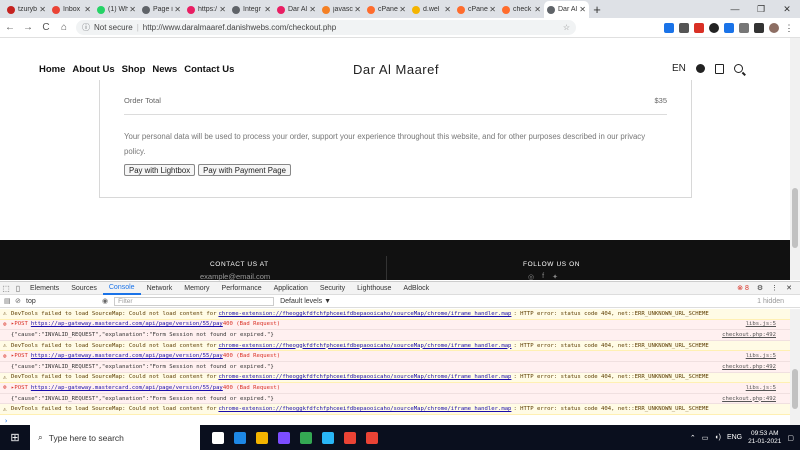 The height and width of the screenshot is (450, 800). I want to click on close-window-button: ✕, so click(787, 9).